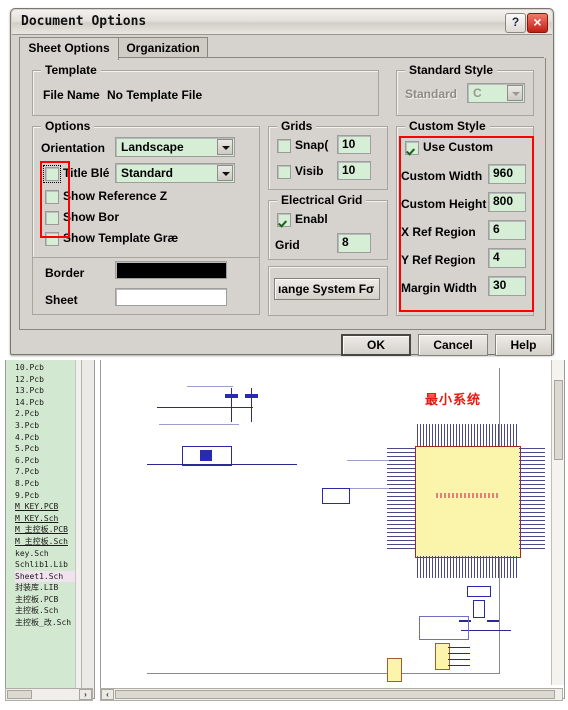 The height and width of the screenshot is (710, 568). What do you see at coordinates (287, 245) in the screenshot?
I see `electrical-grid-range-label: Grid` at bounding box center [287, 245].